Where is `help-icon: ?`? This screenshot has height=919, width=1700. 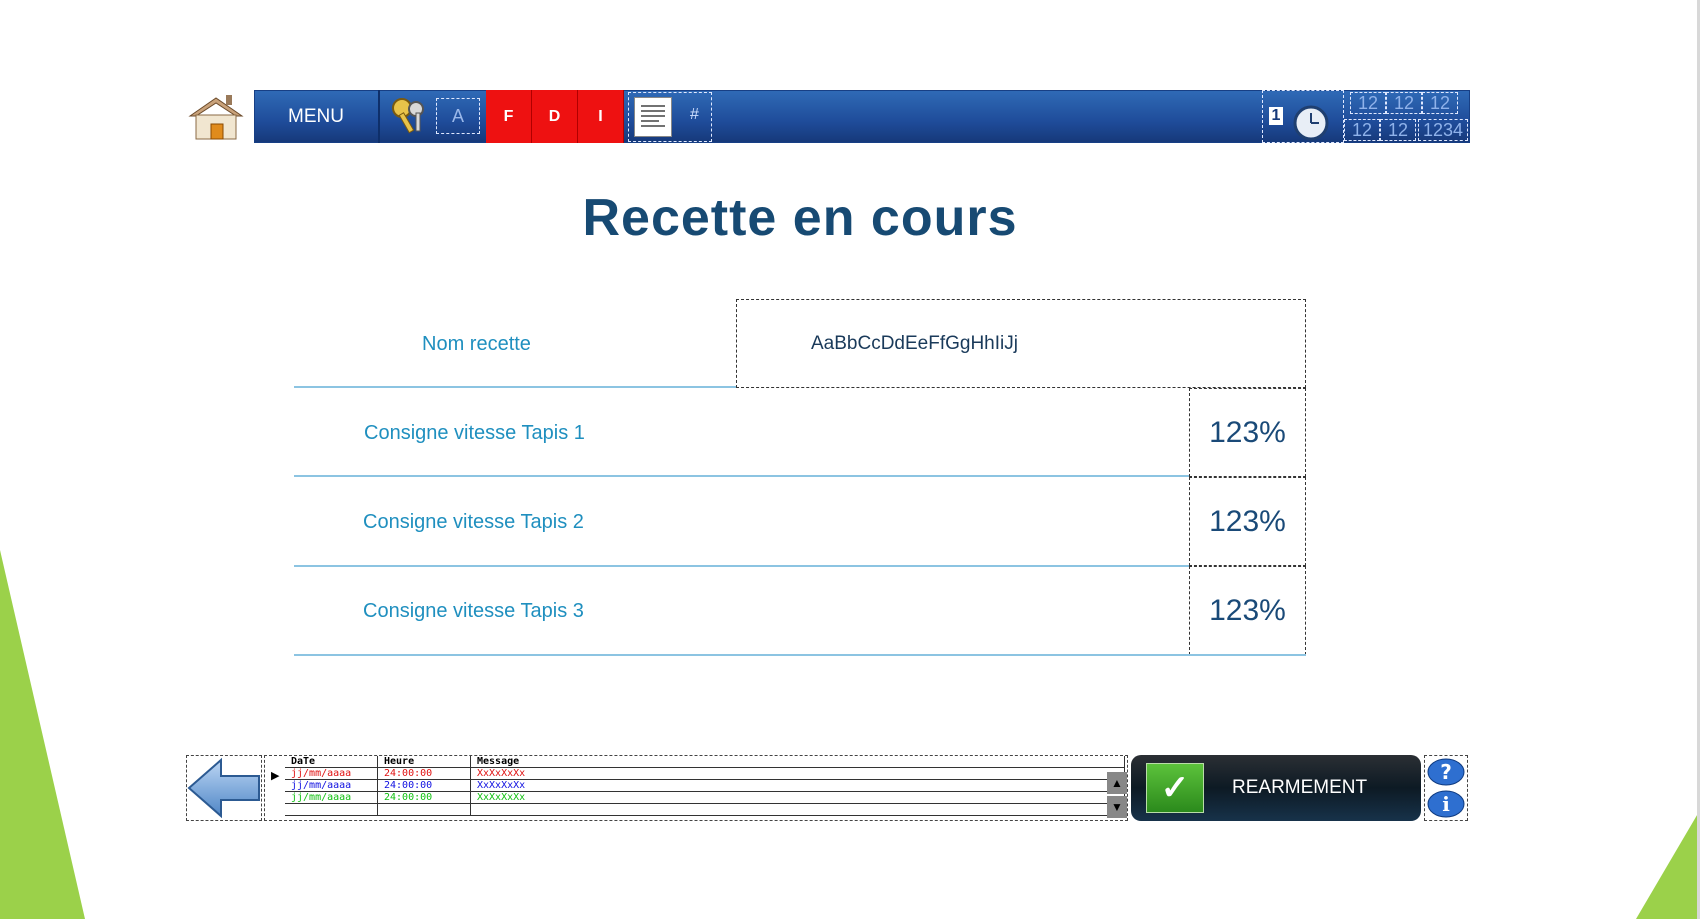
help-icon: ? is located at coordinates (1446, 772).